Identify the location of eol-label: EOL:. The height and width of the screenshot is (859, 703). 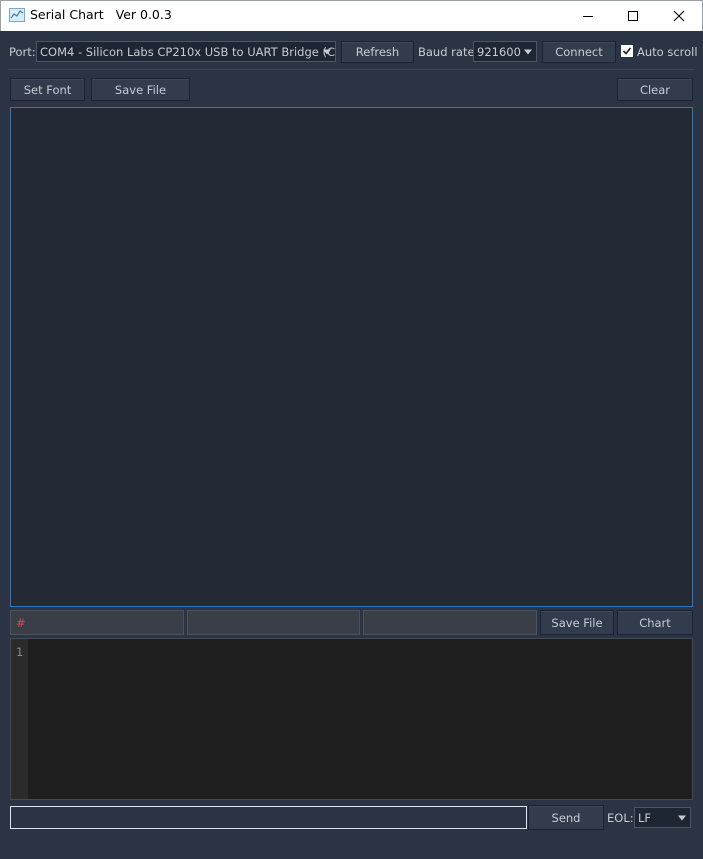
(620, 818).